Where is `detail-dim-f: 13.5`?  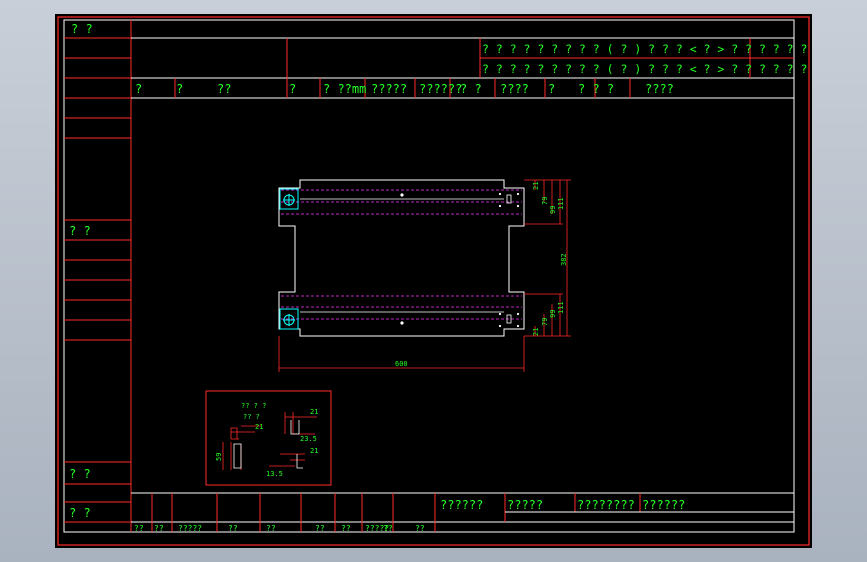 detail-dim-f: 13.5 is located at coordinates (274, 474).